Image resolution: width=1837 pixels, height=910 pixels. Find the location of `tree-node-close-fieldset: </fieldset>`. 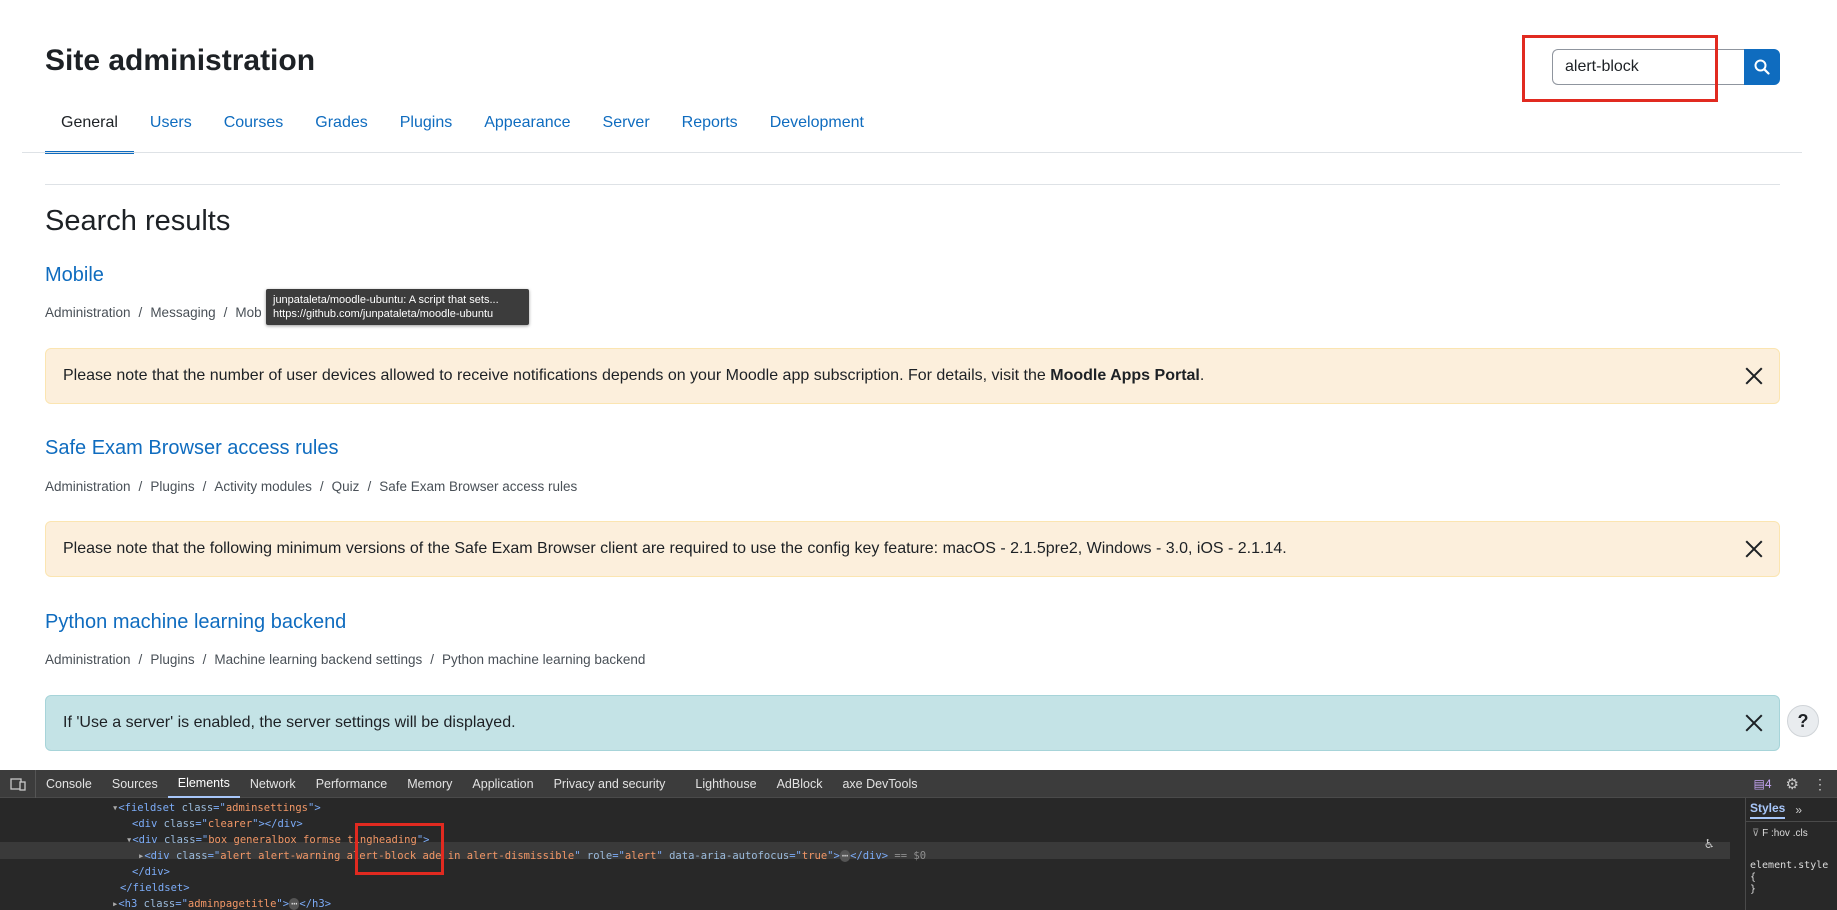

tree-node-close-fieldset: </fieldset> is located at coordinates (155, 888).